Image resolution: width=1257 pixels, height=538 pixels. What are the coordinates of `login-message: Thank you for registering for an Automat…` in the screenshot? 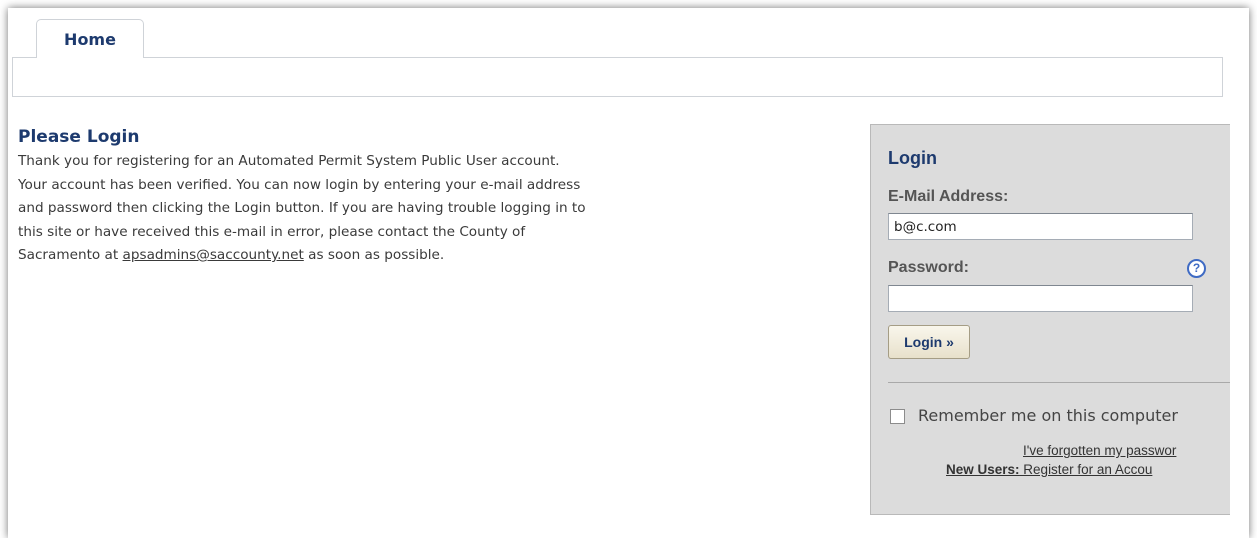 It's located at (418, 209).